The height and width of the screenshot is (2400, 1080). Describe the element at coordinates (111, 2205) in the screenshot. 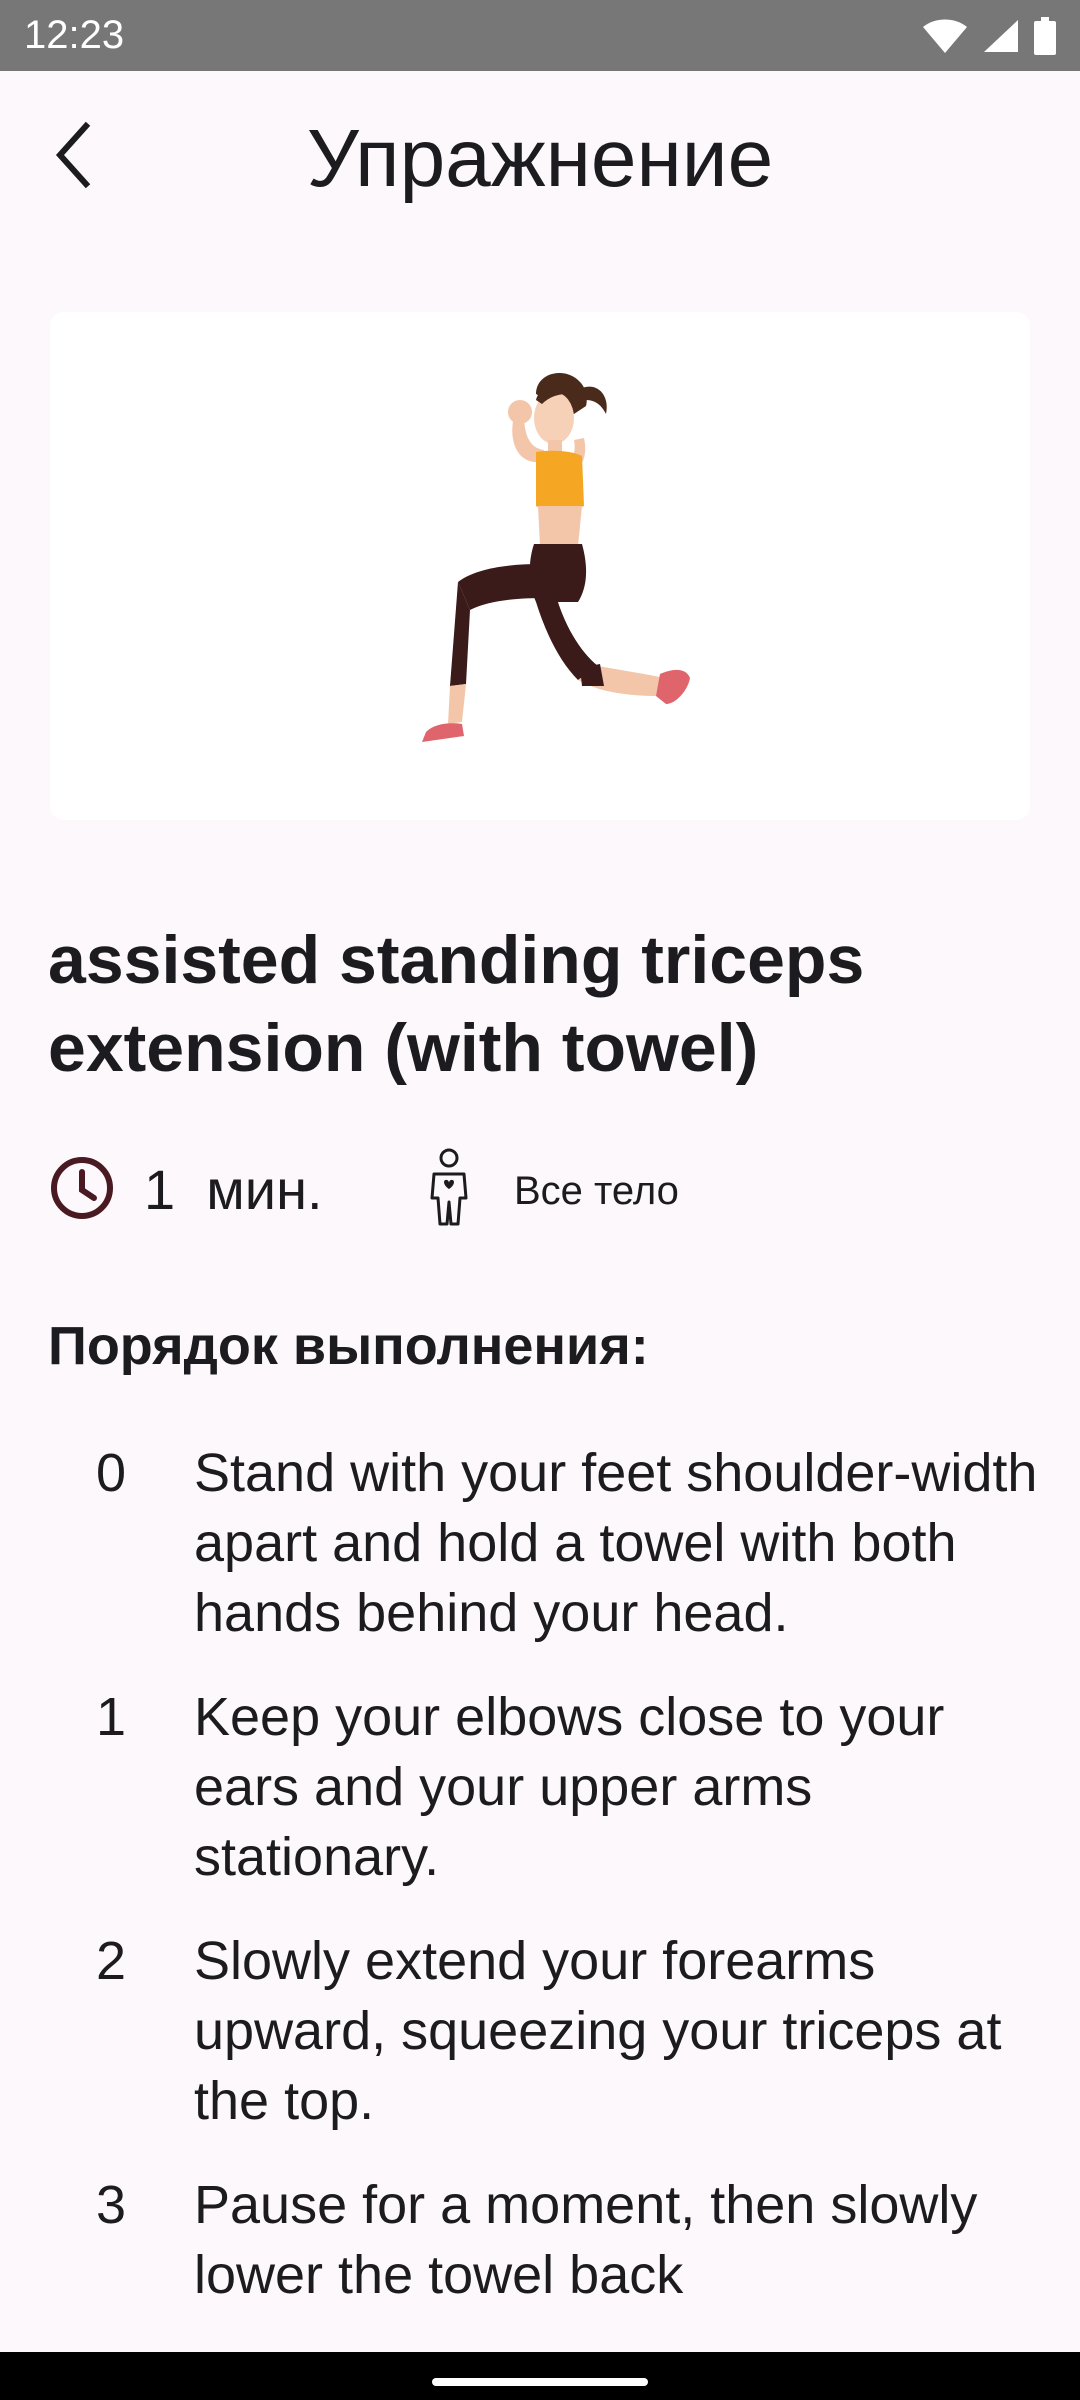

I see `step-number: 3` at that location.